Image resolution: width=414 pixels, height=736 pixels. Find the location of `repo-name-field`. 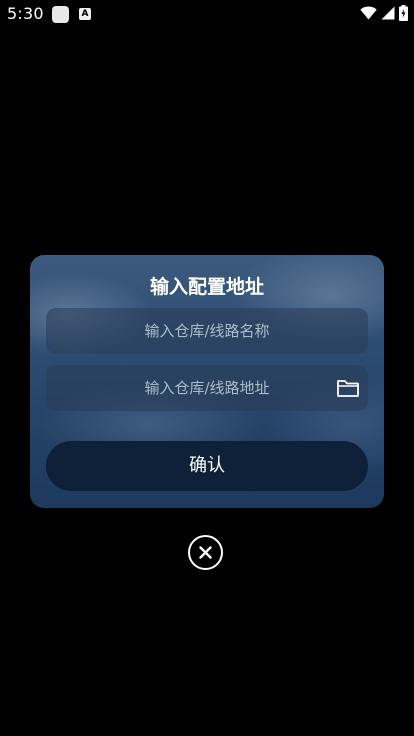

repo-name-field is located at coordinates (207, 331).